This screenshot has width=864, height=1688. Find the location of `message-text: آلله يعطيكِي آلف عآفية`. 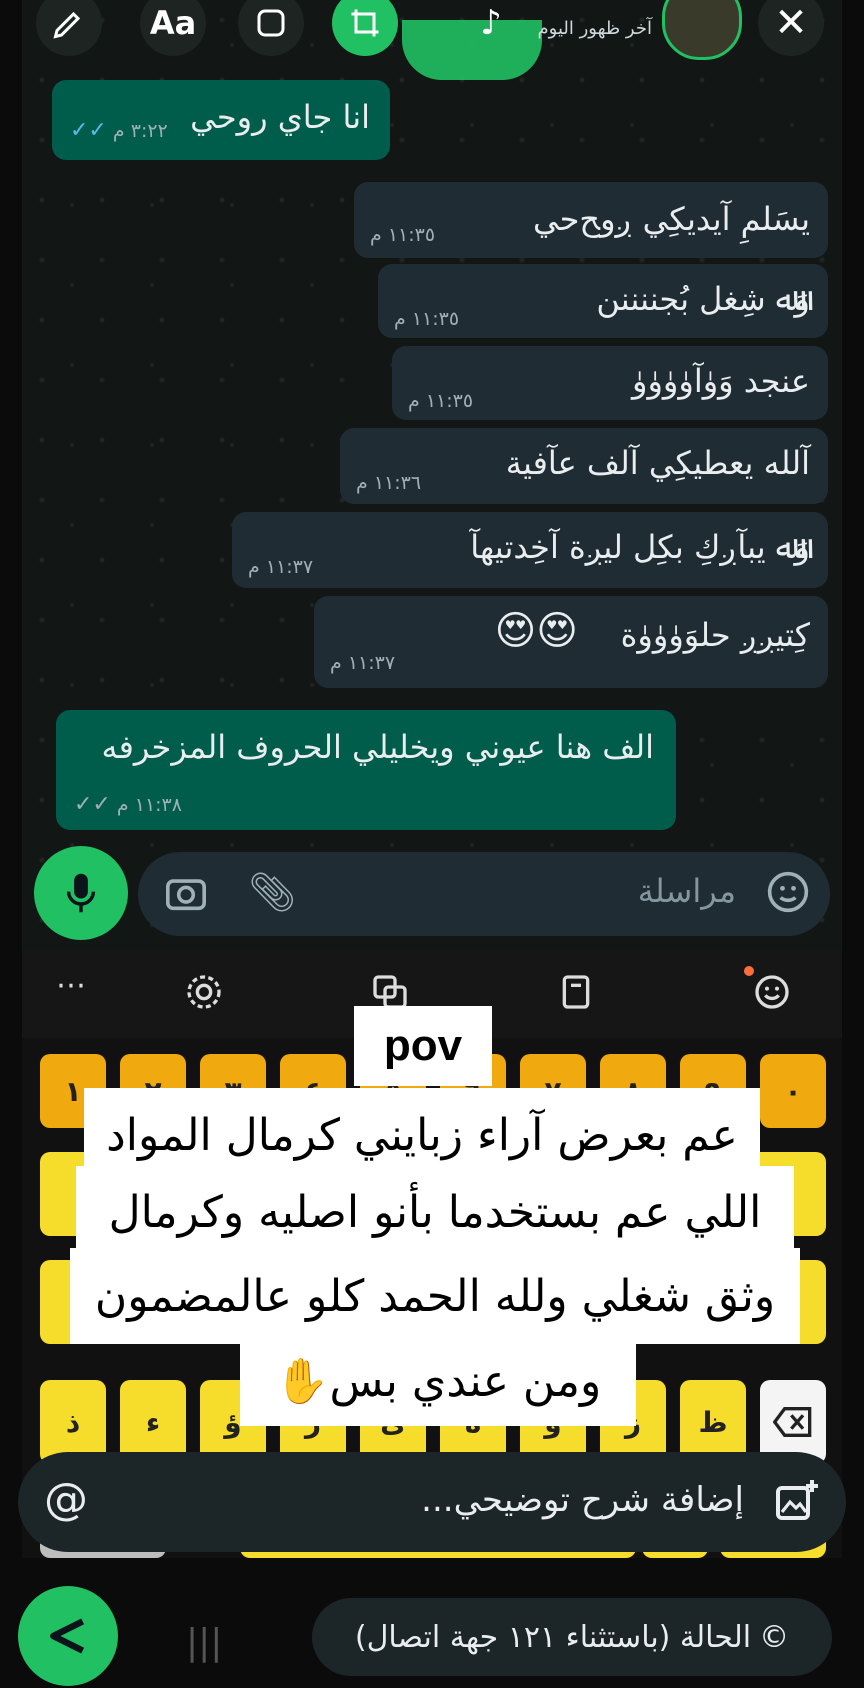

message-text: آلله يعطيكِي آلف عآفية is located at coordinates (657, 463).